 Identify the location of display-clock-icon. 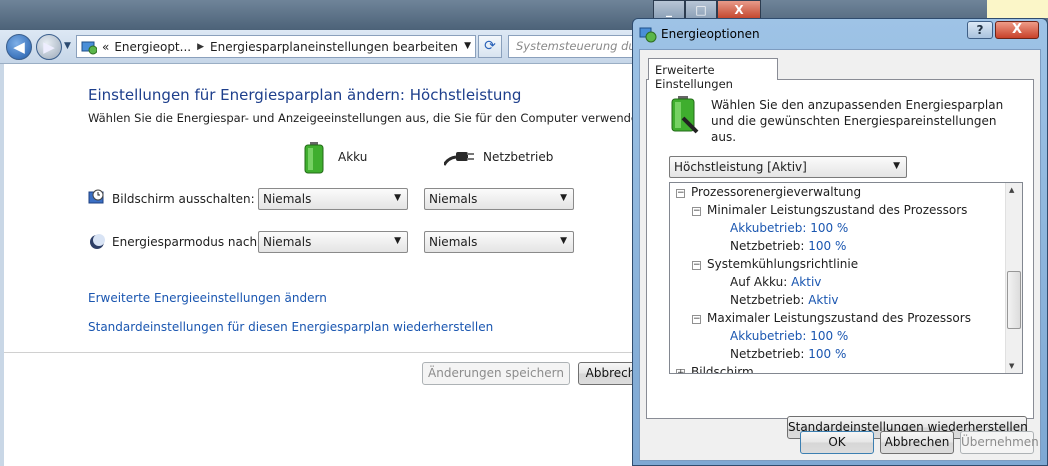
(96, 196).